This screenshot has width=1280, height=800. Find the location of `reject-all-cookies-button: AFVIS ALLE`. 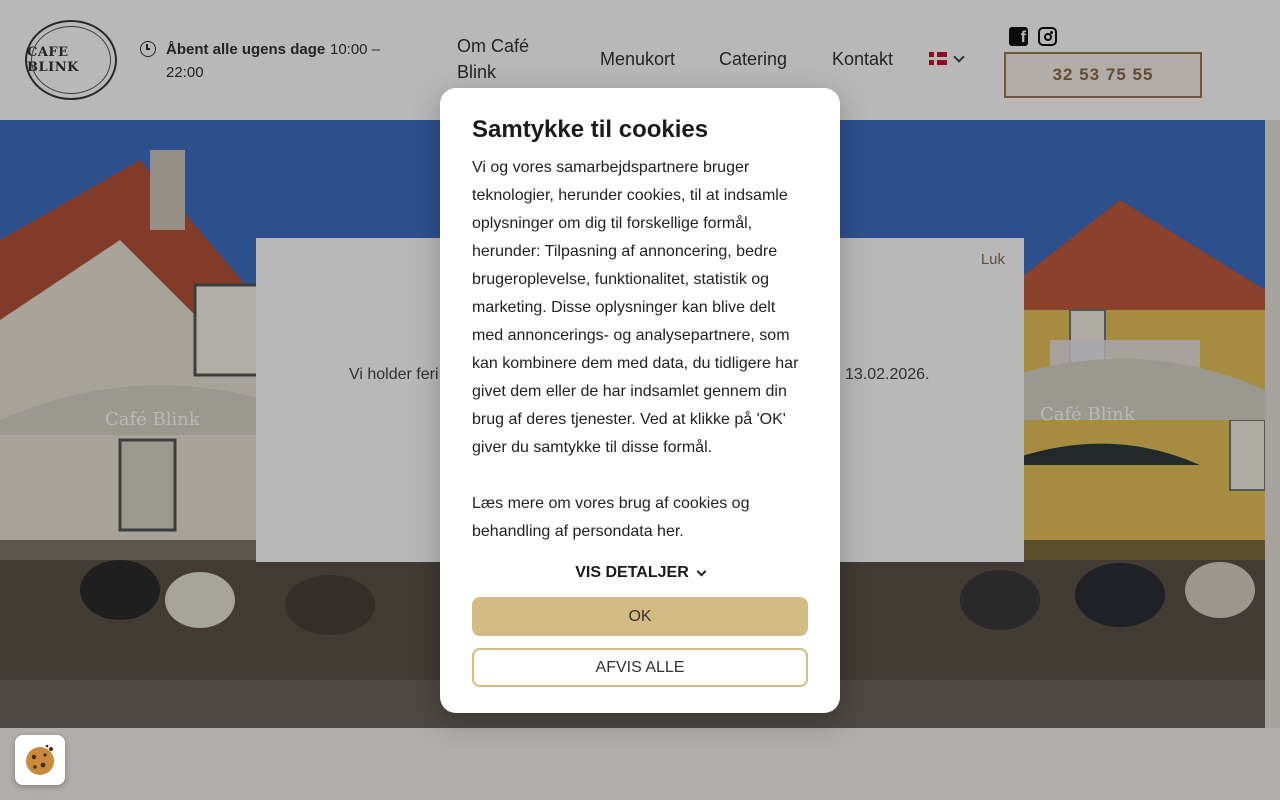

reject-all-cookies-button: AFVIS ALLE is located at coordinates (640, 667).